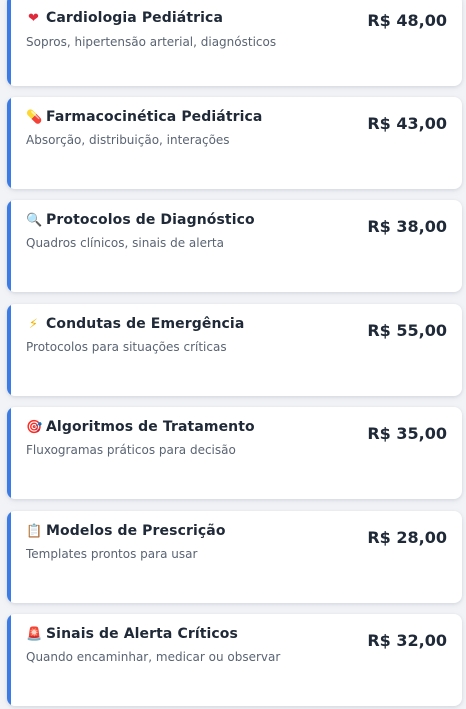 The width and height of the screenshot is (466, 709). What do you see at coordinates (128, 140) in the screenshot?
I see `product-description: Absorção, distribuição, interações` at bounding box center [128, 140].